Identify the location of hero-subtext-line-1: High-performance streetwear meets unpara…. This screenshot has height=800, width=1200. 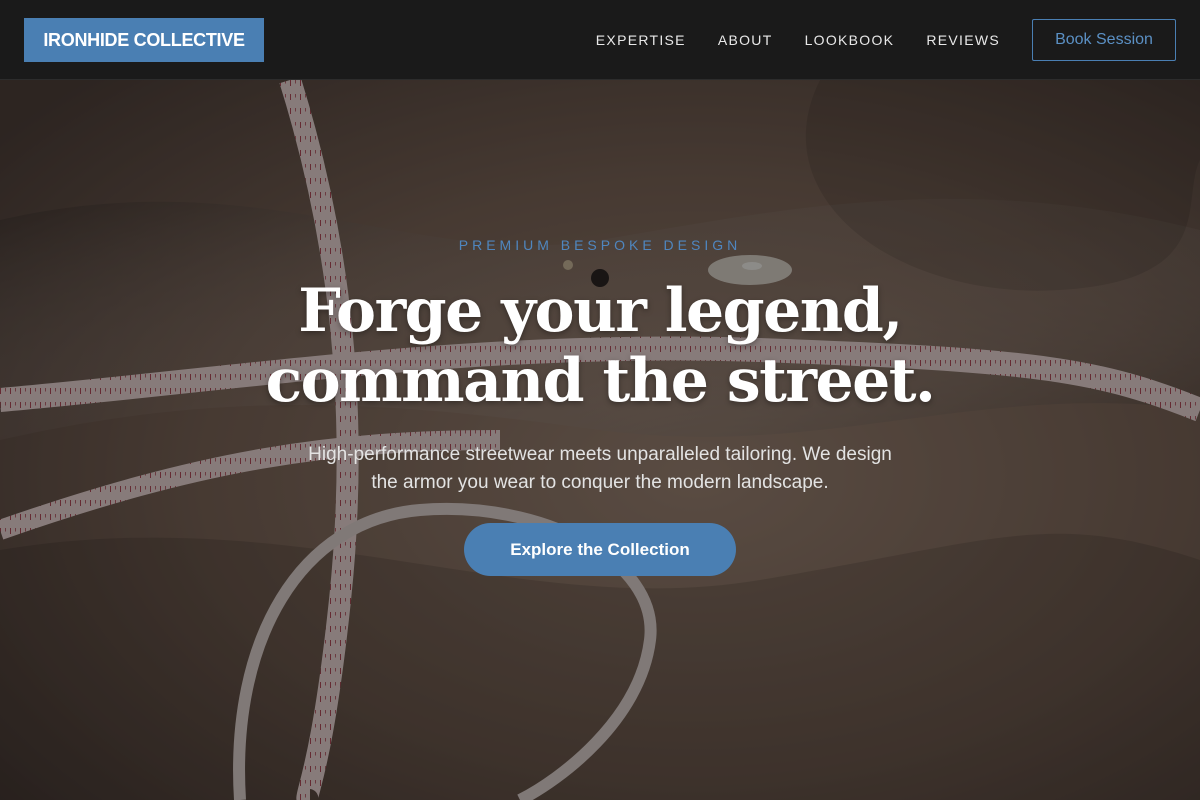
(600, 454).